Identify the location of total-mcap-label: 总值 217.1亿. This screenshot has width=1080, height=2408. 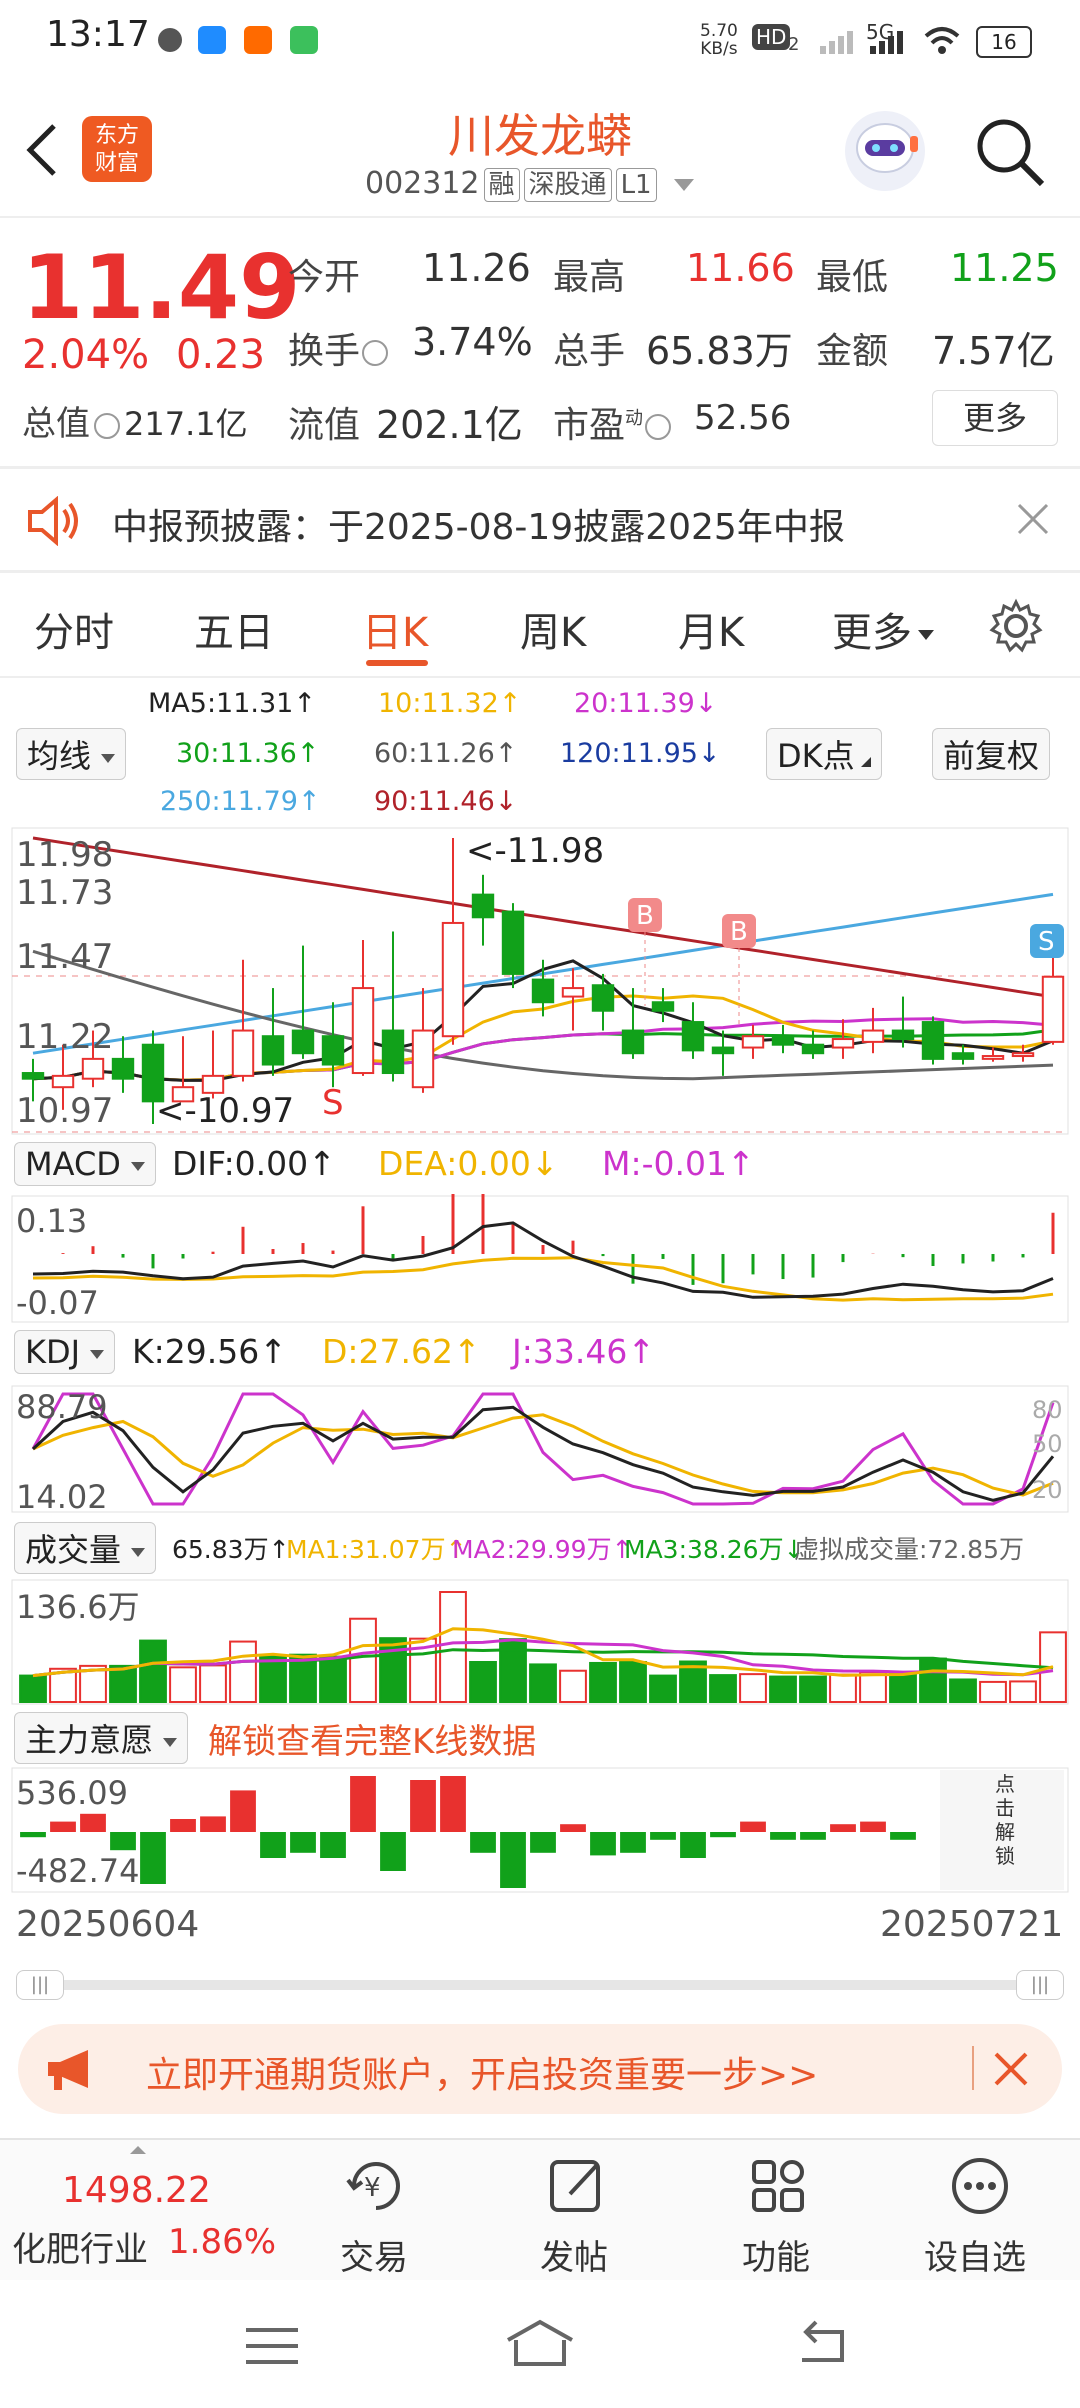
(135, 424).